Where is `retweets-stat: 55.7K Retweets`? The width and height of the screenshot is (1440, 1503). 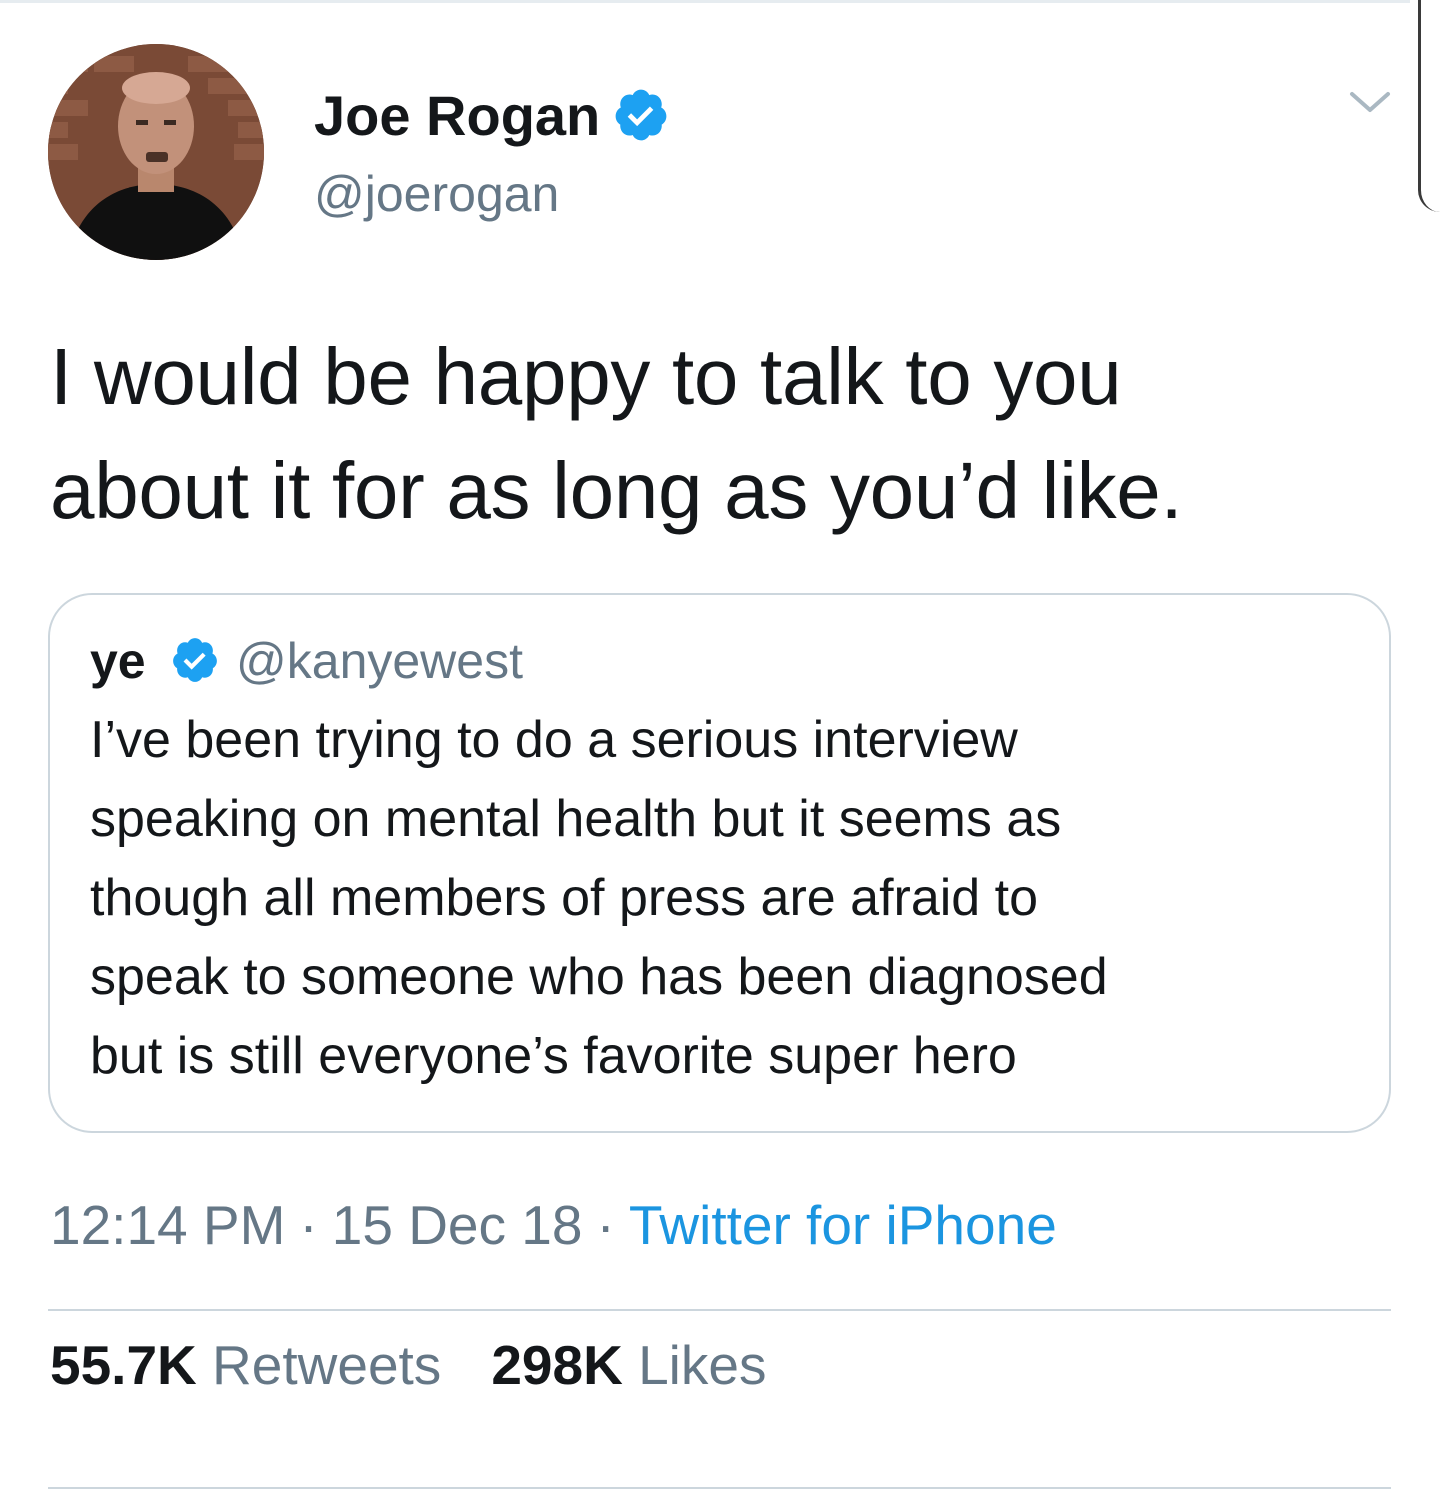
retweets-stat: 55.7K Retweets is located at coordinates (245, 1365).